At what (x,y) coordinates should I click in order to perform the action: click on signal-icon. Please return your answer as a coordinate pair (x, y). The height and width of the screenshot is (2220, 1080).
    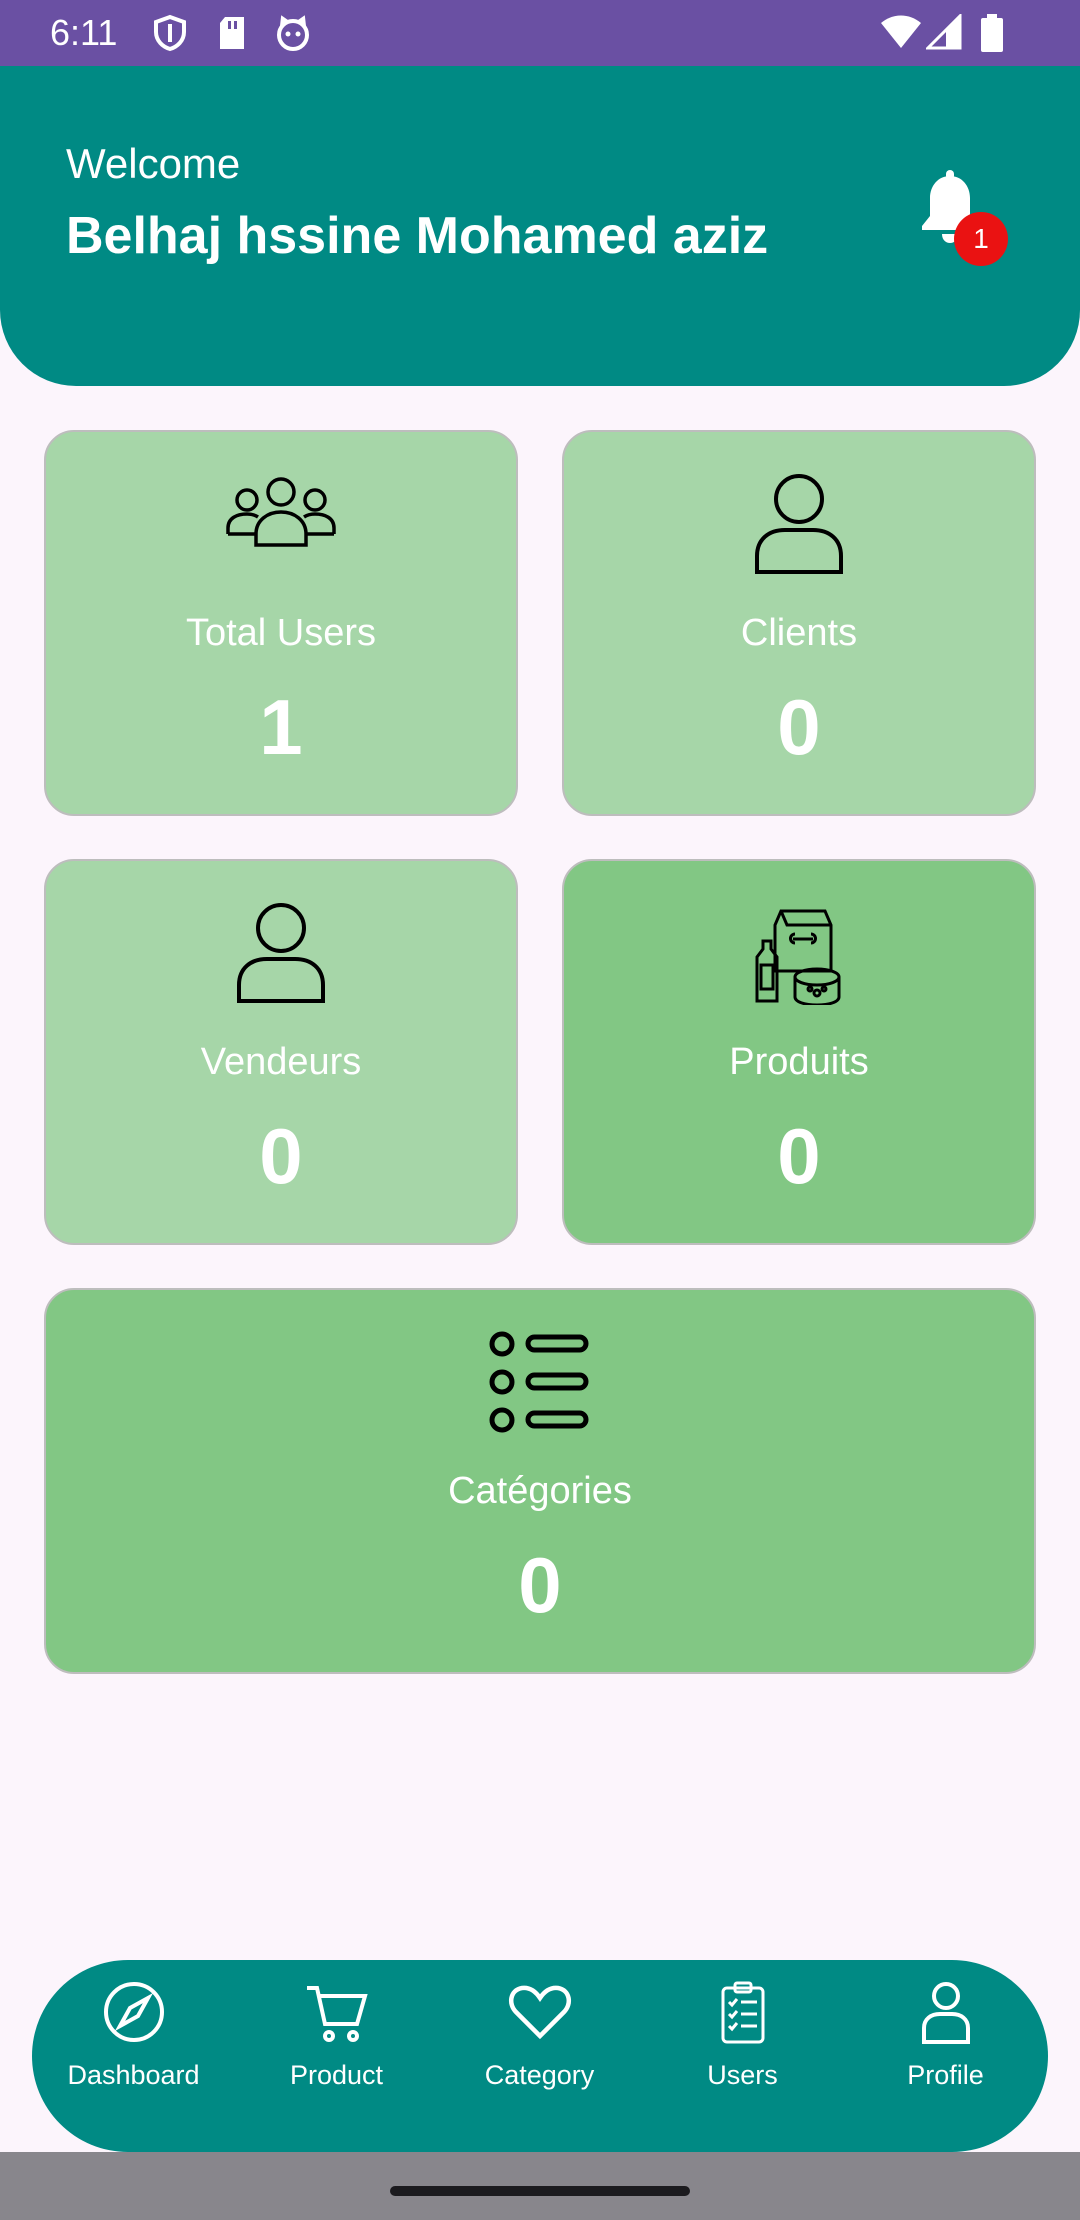
    Looking at the image, I should click on (944, 32).